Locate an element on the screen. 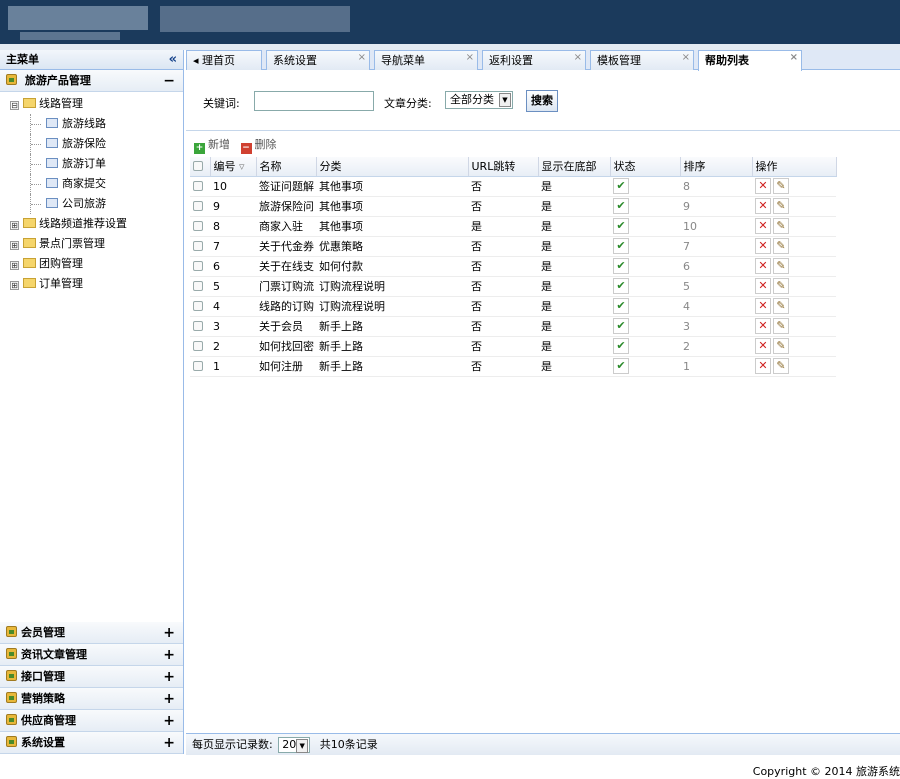 The image size is (900, 779). col-name: 名称 is located at coordinates (286, 167).